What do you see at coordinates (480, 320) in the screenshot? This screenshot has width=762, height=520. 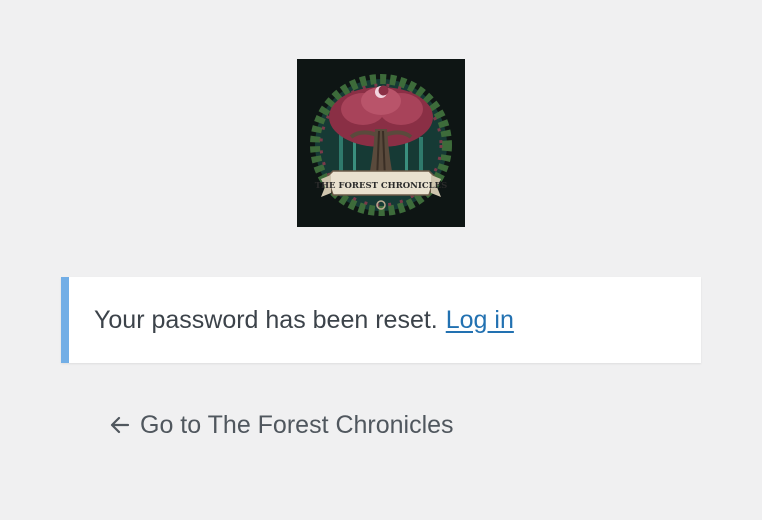 I see `log-in-link: Log in` at bounding box center [480, 320].